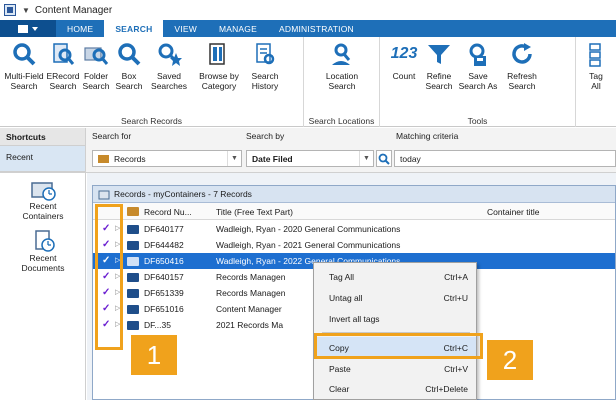  Describe the element at coordinates (395, 276) in the screenshot. I see `menu-item-tag-all: Tag All Ctrl+A` at that location.